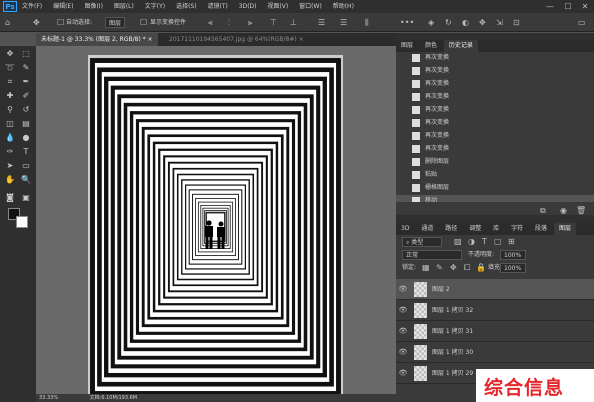 This screenshot has width=594, height=402. I want to click on 3d-rotate-icon: ↻, so click(448, 22).